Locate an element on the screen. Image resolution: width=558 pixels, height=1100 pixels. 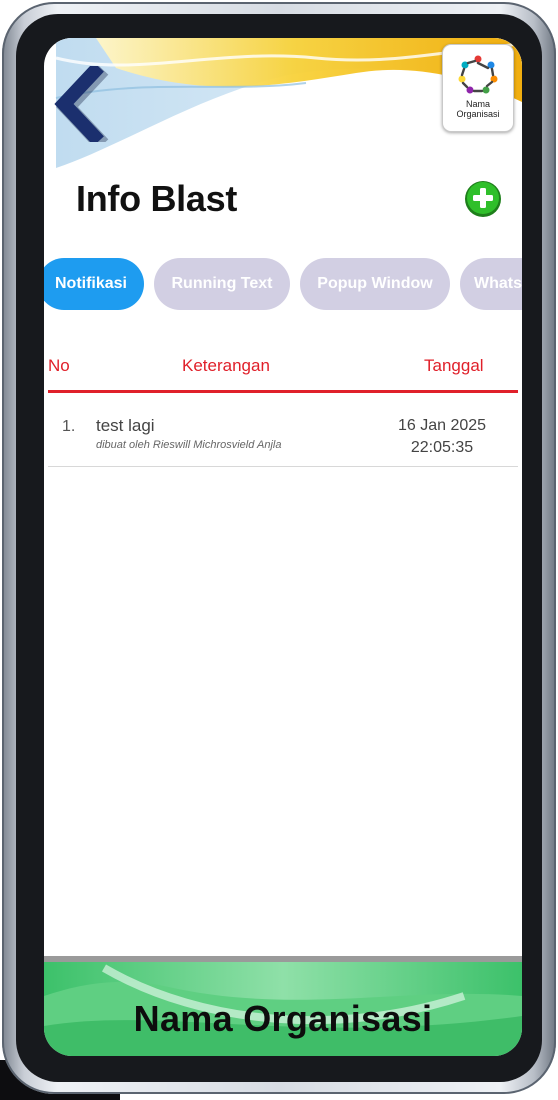
plus-circle-icon is located at coordinates (483, 199).